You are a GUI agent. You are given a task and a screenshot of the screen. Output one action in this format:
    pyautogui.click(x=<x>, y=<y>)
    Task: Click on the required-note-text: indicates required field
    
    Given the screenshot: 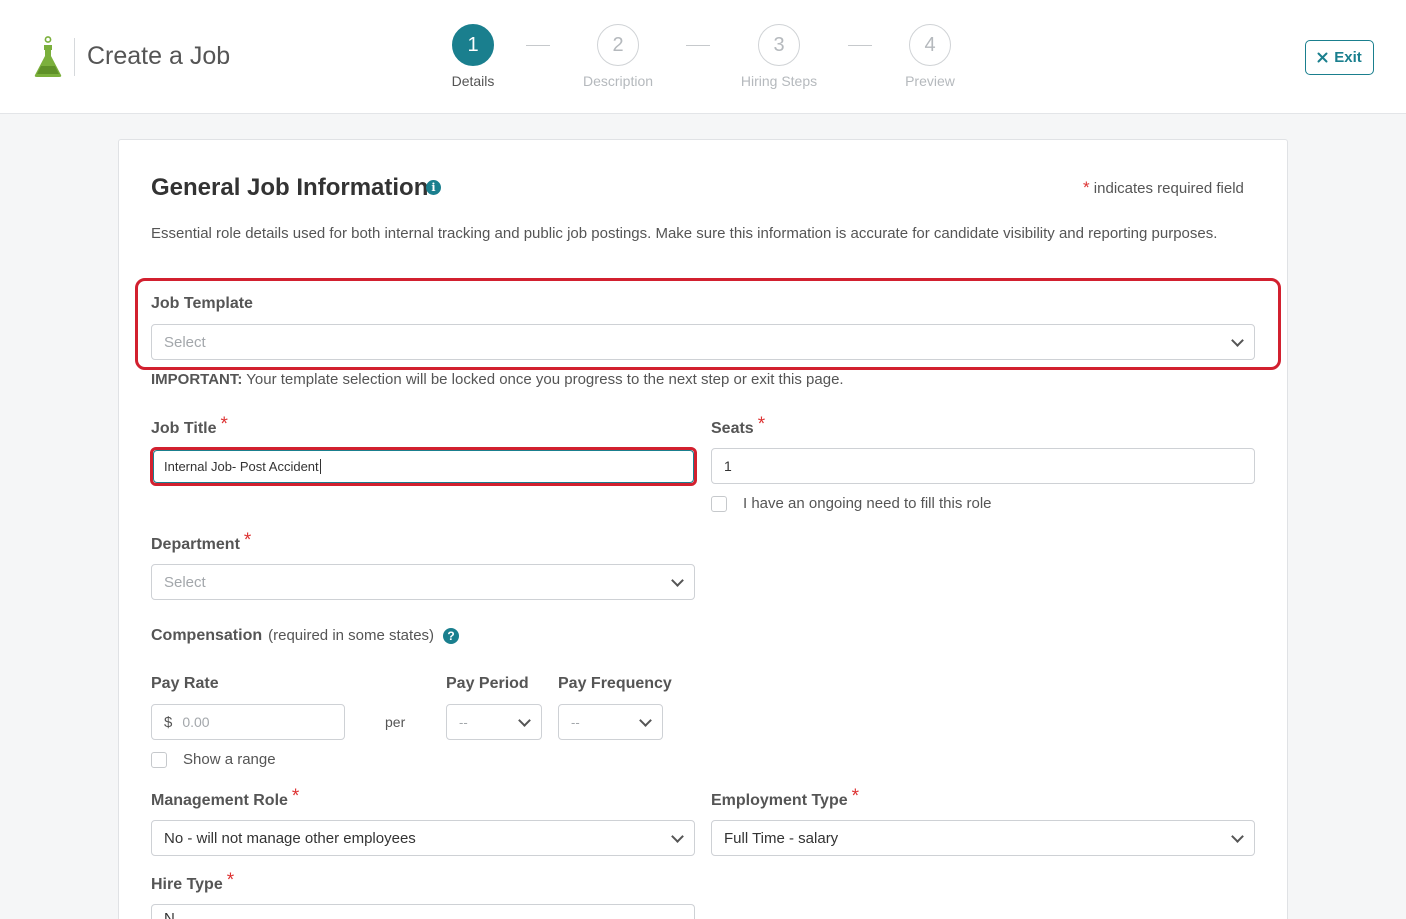 What is the action you would take?
    pyautogui.click(x=1168, y=188)
    